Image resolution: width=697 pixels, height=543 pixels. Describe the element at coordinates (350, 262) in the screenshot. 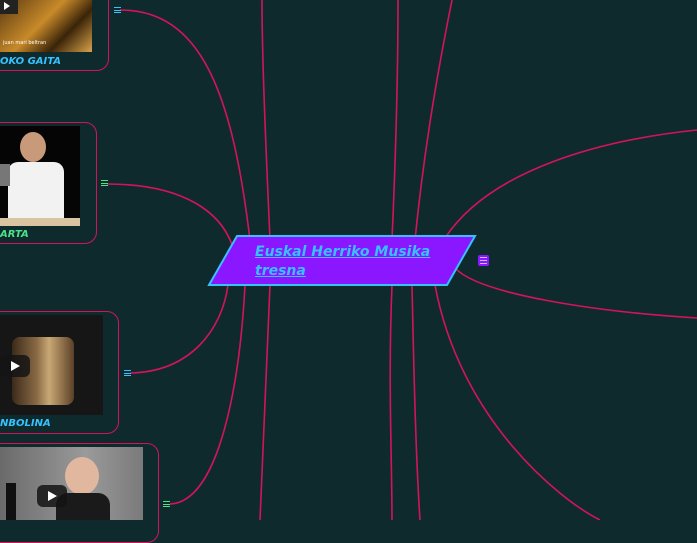

I see `central-topic-title: Euskal Herriko Musika tresna` at that location.